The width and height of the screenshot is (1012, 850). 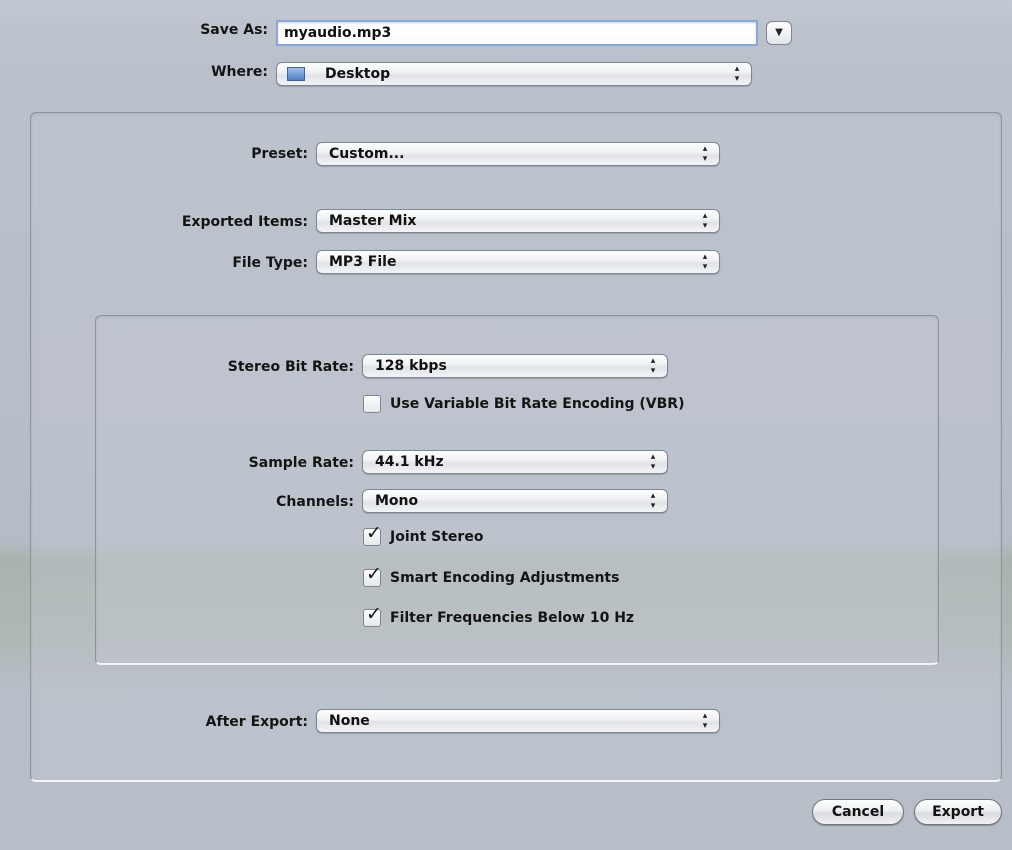 What do you see at coordinates (505, 578) in the screenshot?
I see `smart-encoding-label: Smart Encoding Adjustments` at bounding box center [505, 578].